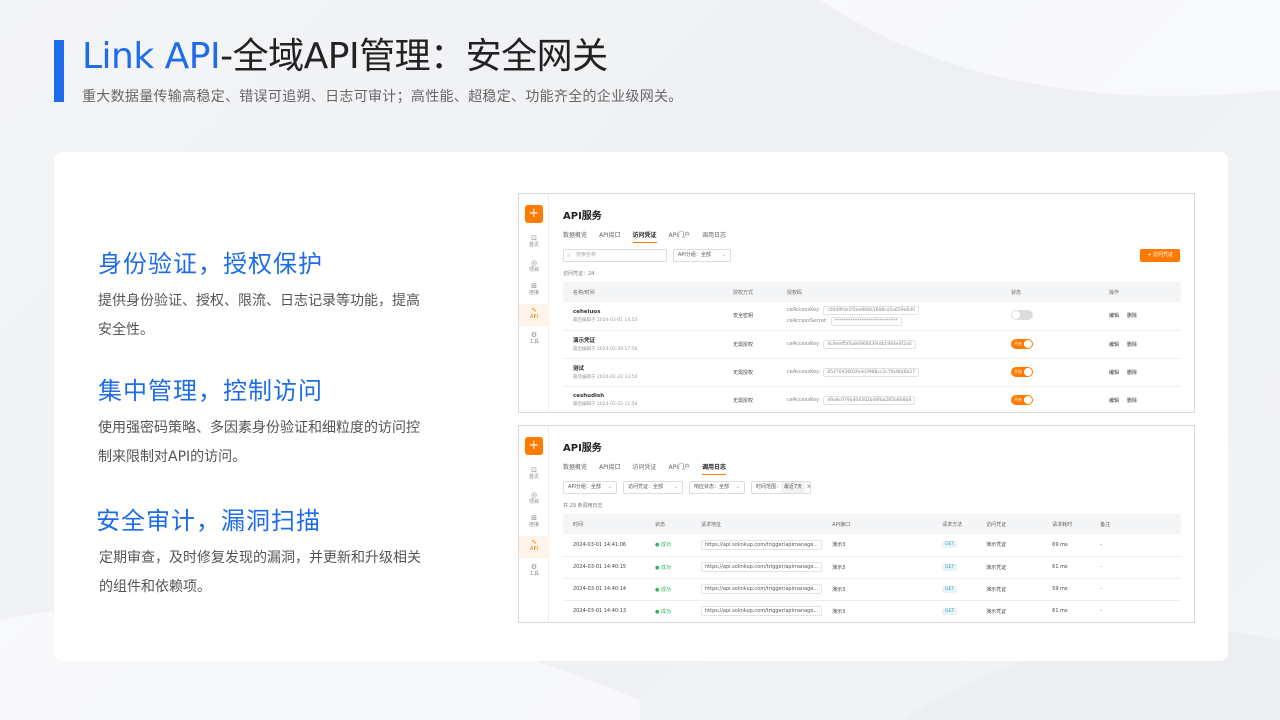 Image resolution: width=1280 pixels, height=720 pixels. I want to click on feature-body: 定期审查，及时修复发现的漏洞，并更新和升级相关的组件和依赖项。, so click(260, 572).